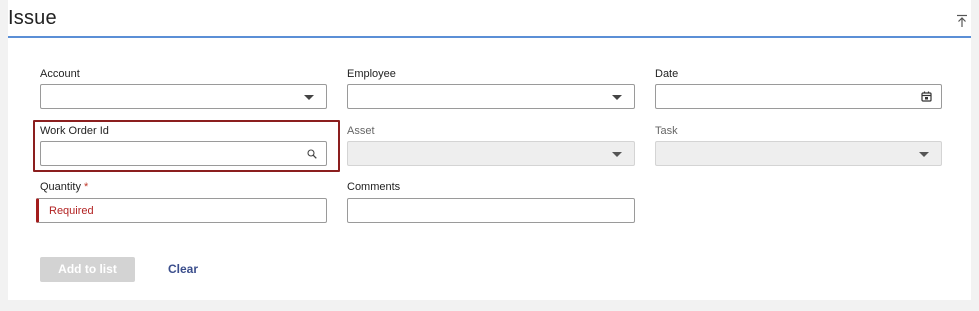  Describe the element at coordinates (798, 96) in the screenshot. I see `date-field` at that location.